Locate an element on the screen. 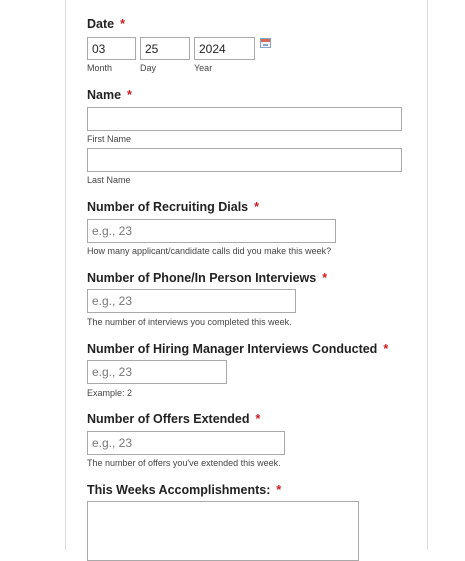 The width and height of the screenshot is (465, 561). day-sublabel: Day is located at coordinates (148, 68).